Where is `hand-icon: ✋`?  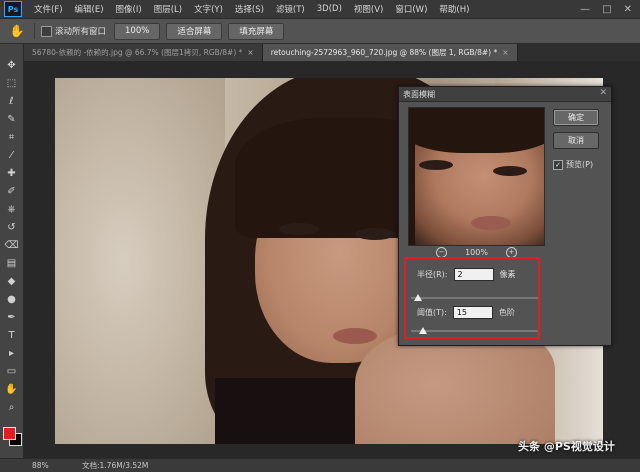 hand-icon: ✋ is located at coordinates (11, 389).